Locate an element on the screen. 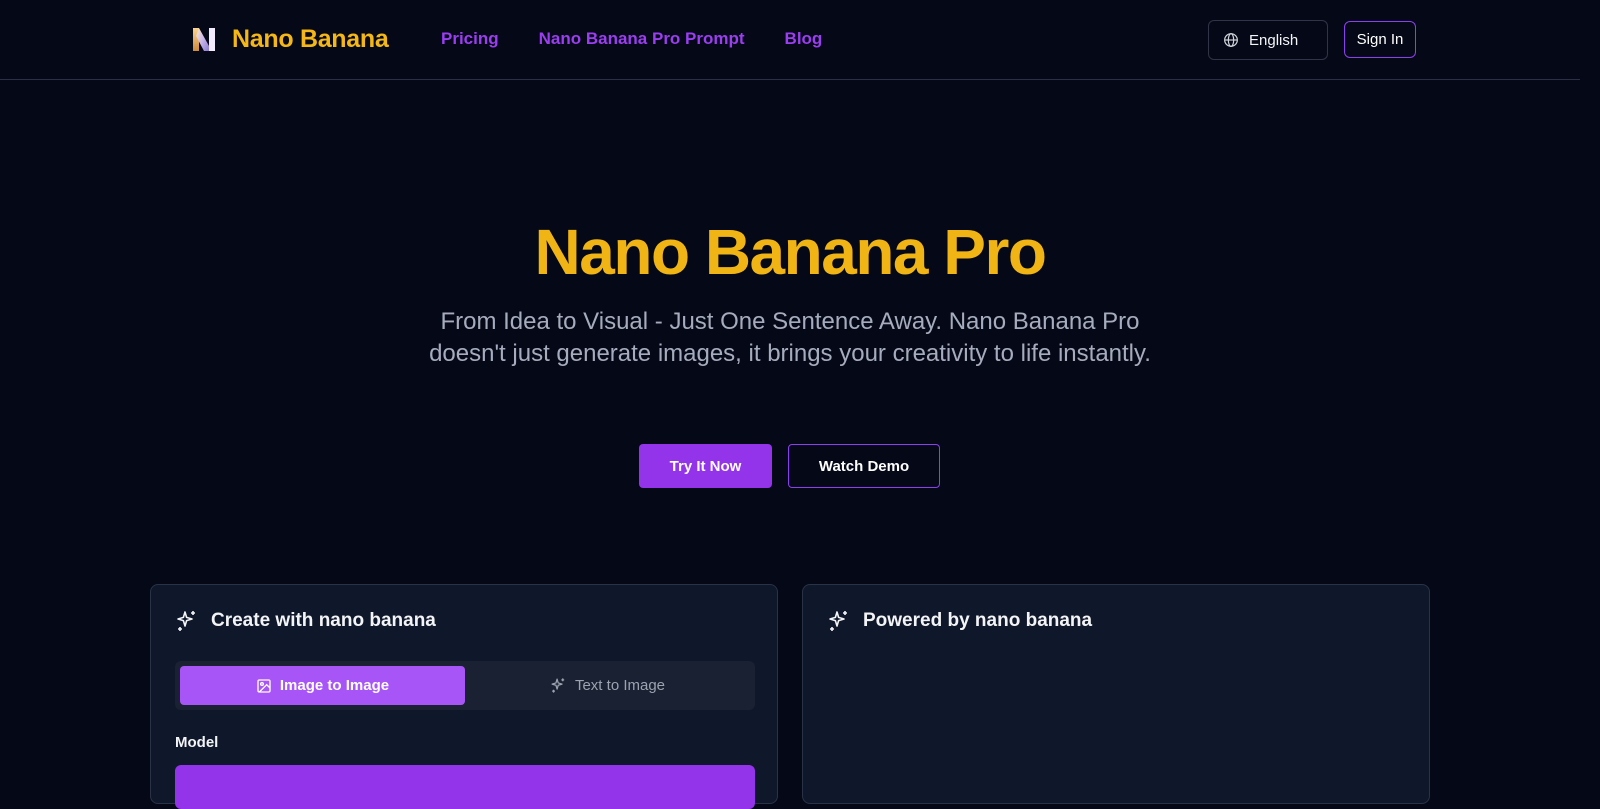  tab-image-to-image: Image to Image is located at coordinates (322, 685).